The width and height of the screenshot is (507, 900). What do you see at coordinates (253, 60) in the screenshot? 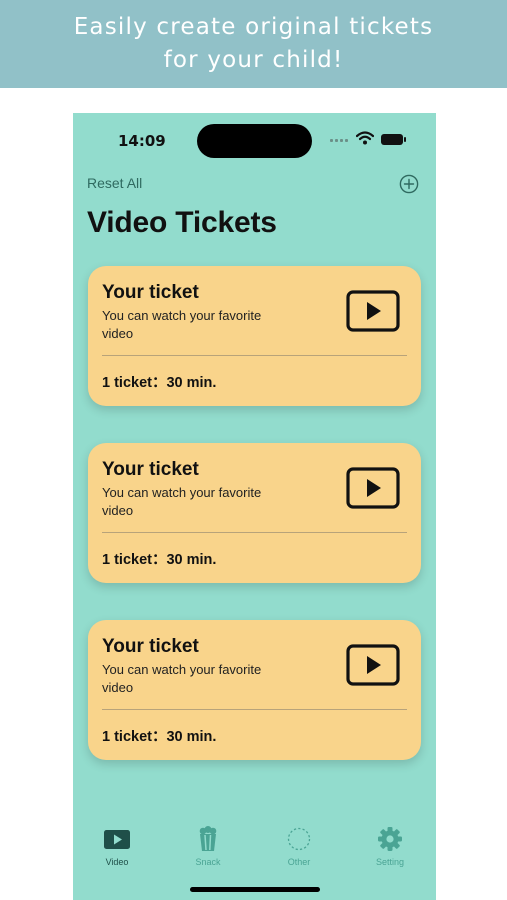
I see `banner-line-2: for your child!` at bounding box center [253, 60].